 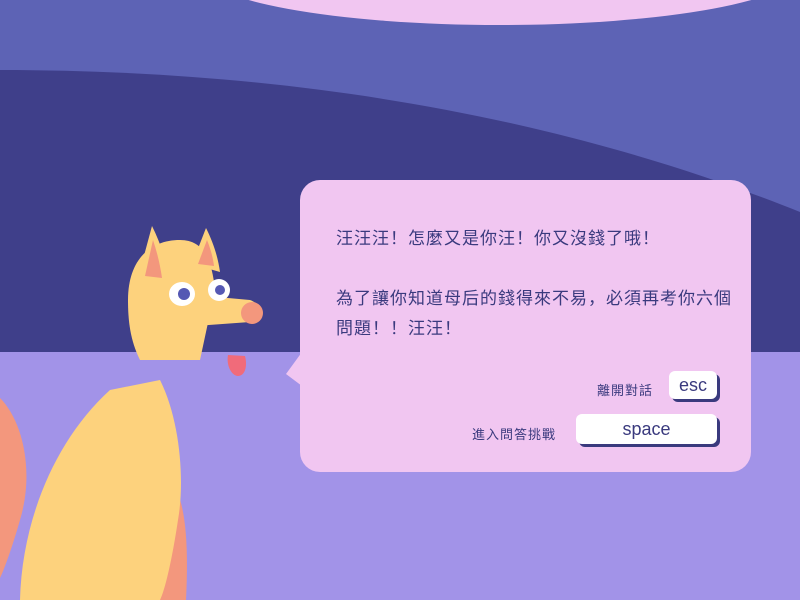 I want to click on dialog-line-2: 為了讓你知道母后的錢得來不易，必須再考你六個問題！！汪汪！, so click(x=534, y=314).